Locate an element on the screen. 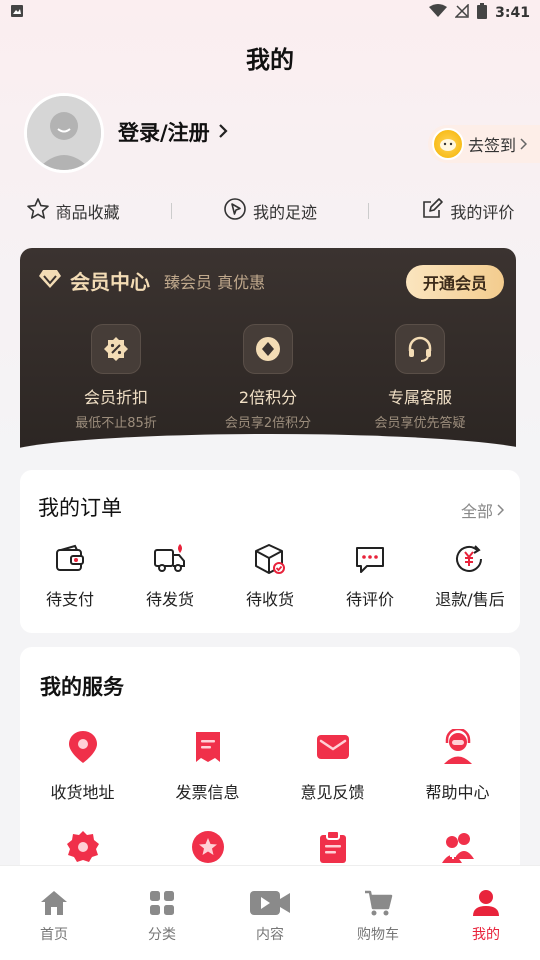 This screenshot has height=960, width=540. order-refund: 退款/售后 is located at coordinates (470, 576).